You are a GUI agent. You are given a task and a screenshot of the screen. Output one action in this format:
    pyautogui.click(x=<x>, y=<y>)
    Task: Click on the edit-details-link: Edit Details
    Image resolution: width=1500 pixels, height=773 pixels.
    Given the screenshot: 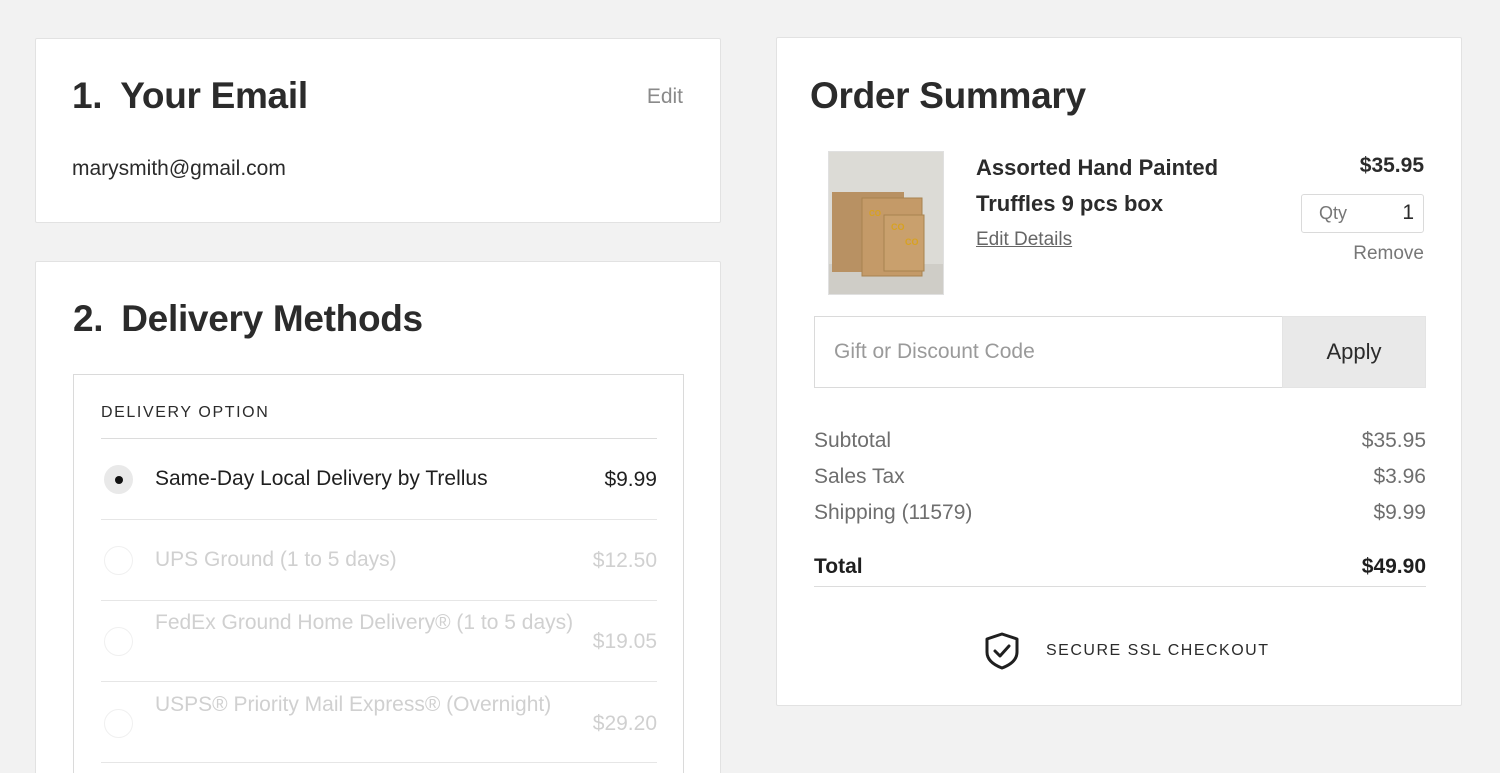 What is the action you would take?
    pyautogui.click(x=1024, y=240)
    